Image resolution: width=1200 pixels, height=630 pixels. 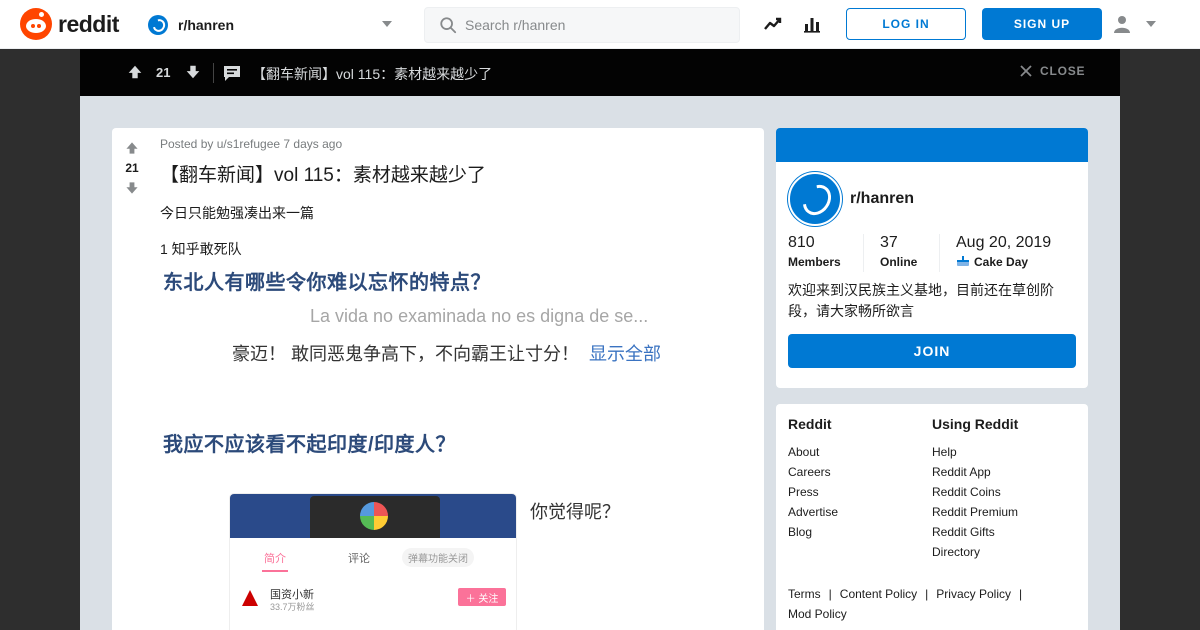 What do you see at coordinates (575, 512) in the screenshot?
I see `image-caption: 你觉得呢？` at bounding box center [575, 512].